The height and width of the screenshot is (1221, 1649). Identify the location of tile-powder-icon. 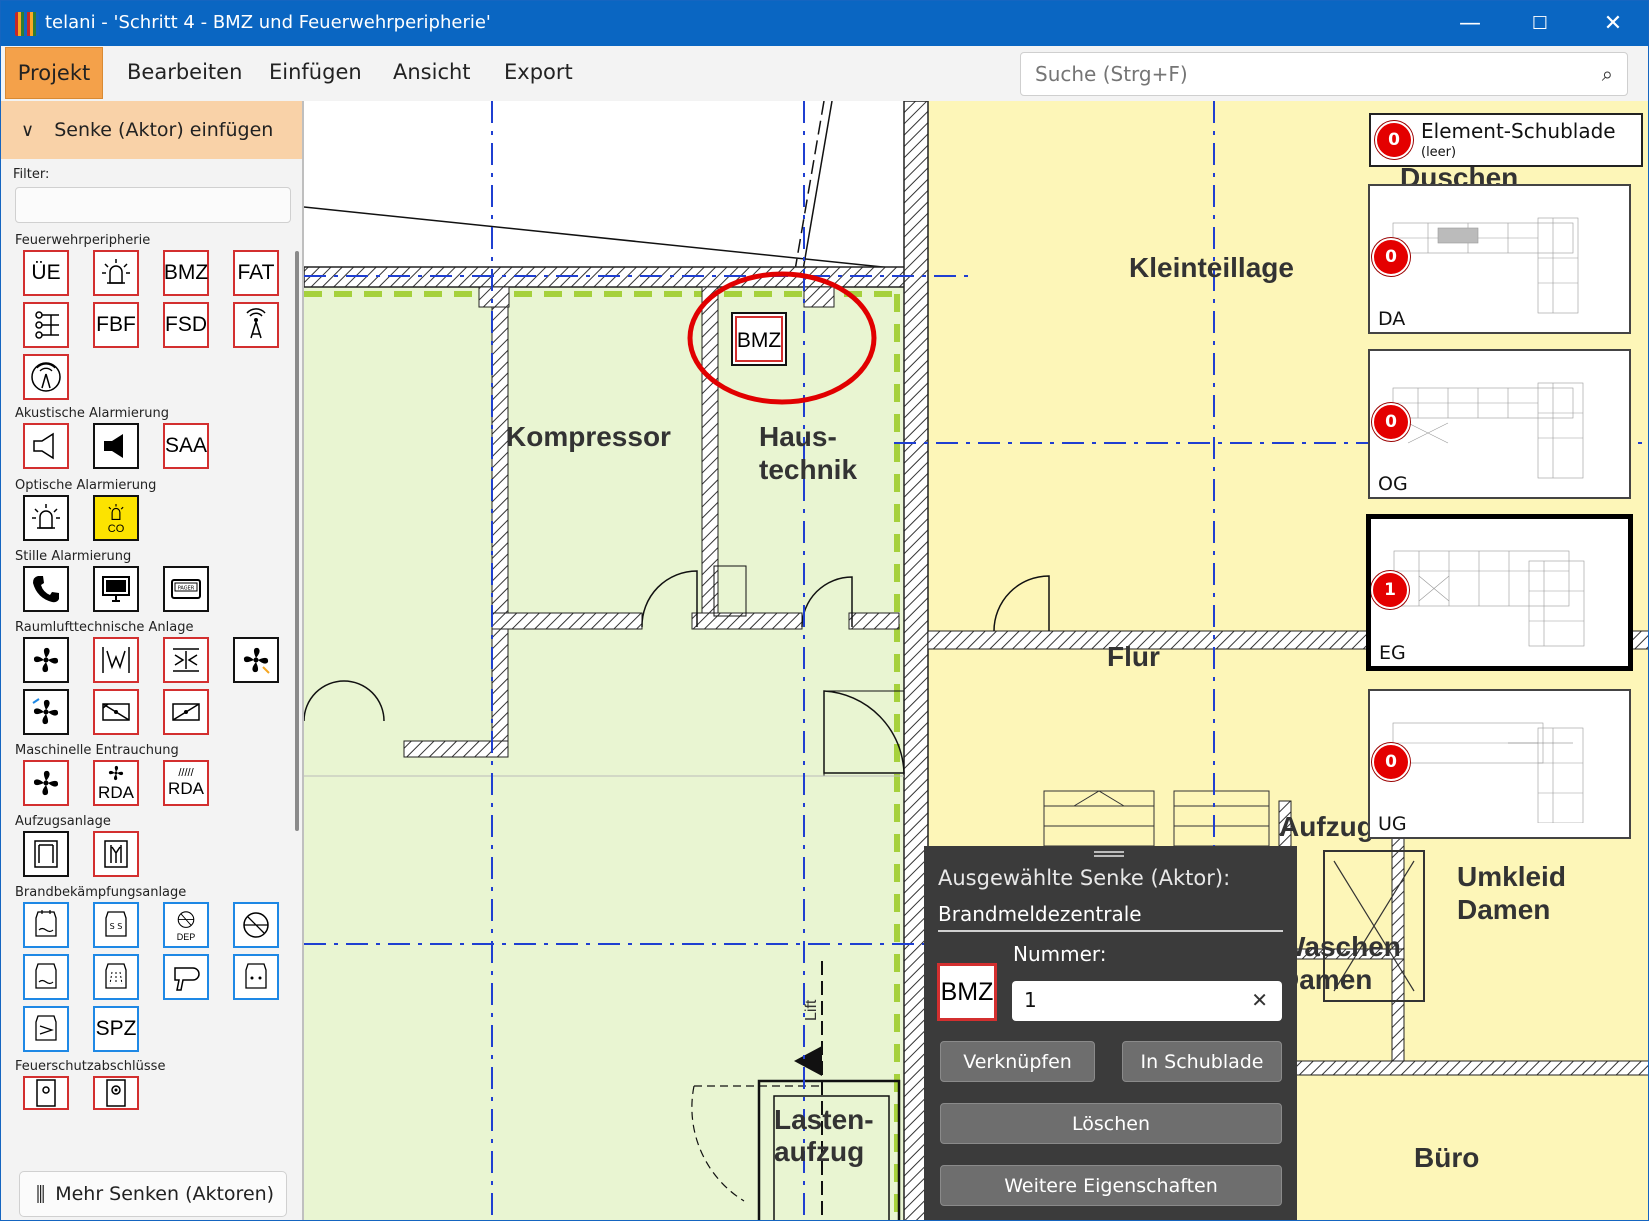
(256, 977).